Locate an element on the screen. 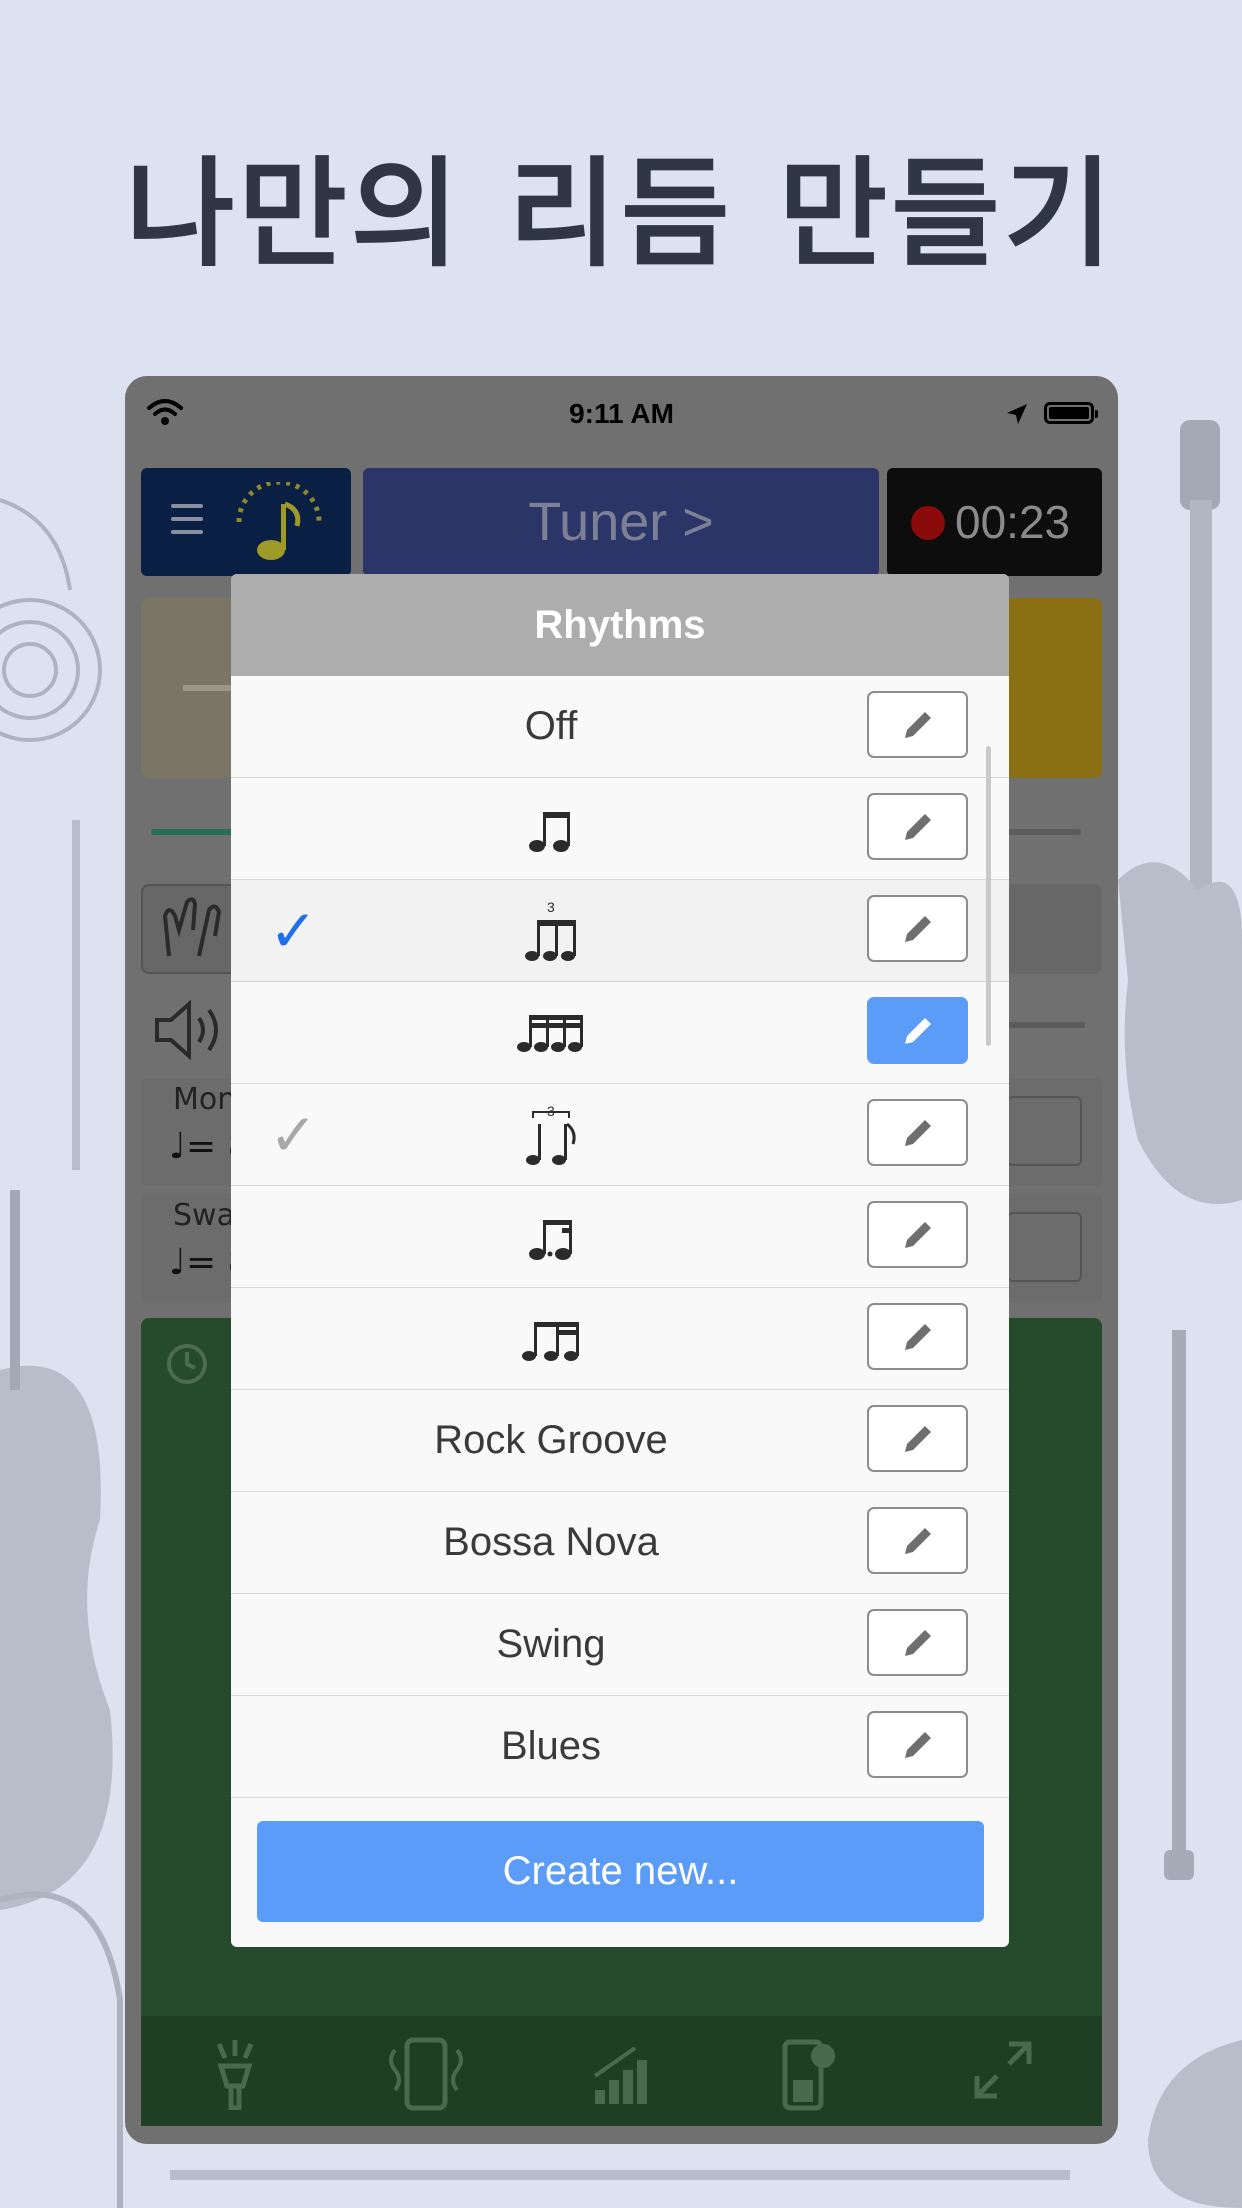 The width and height of the screenshot is (1242, 2208). menu-button is located at coordinates (246, 522).